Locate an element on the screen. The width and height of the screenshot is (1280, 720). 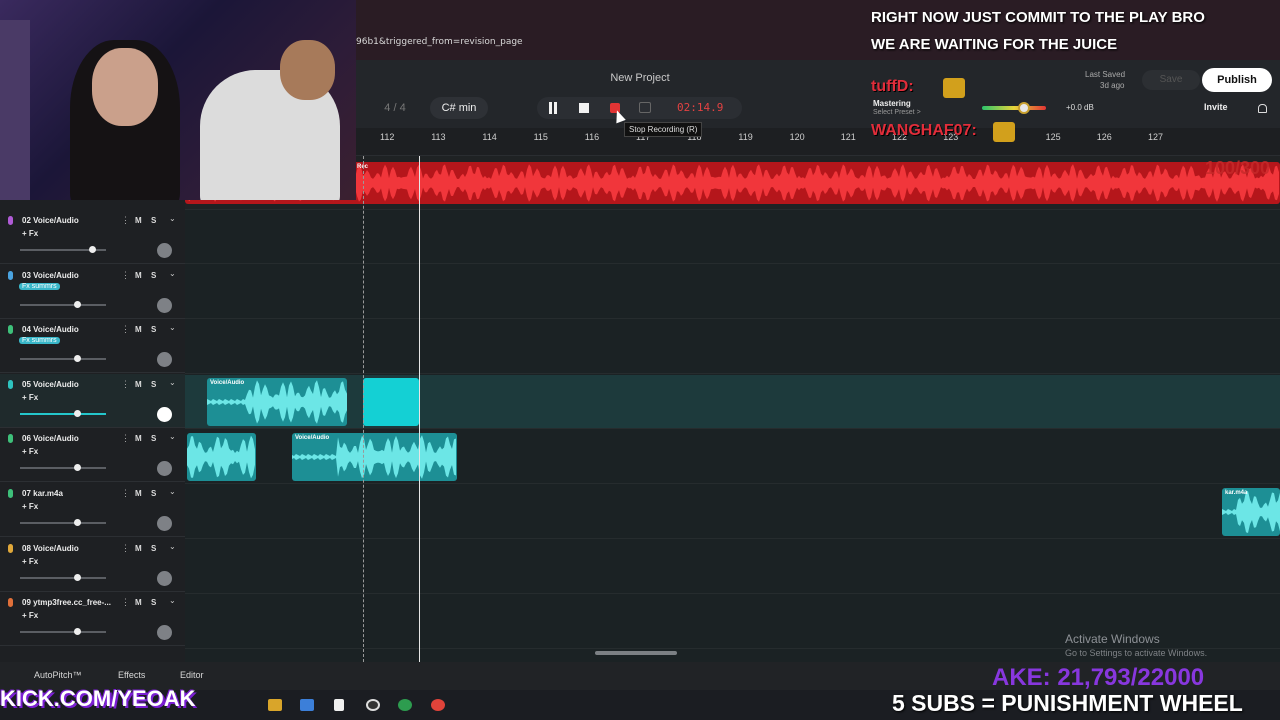
notepad-icon is located at coordinates (339, 705).